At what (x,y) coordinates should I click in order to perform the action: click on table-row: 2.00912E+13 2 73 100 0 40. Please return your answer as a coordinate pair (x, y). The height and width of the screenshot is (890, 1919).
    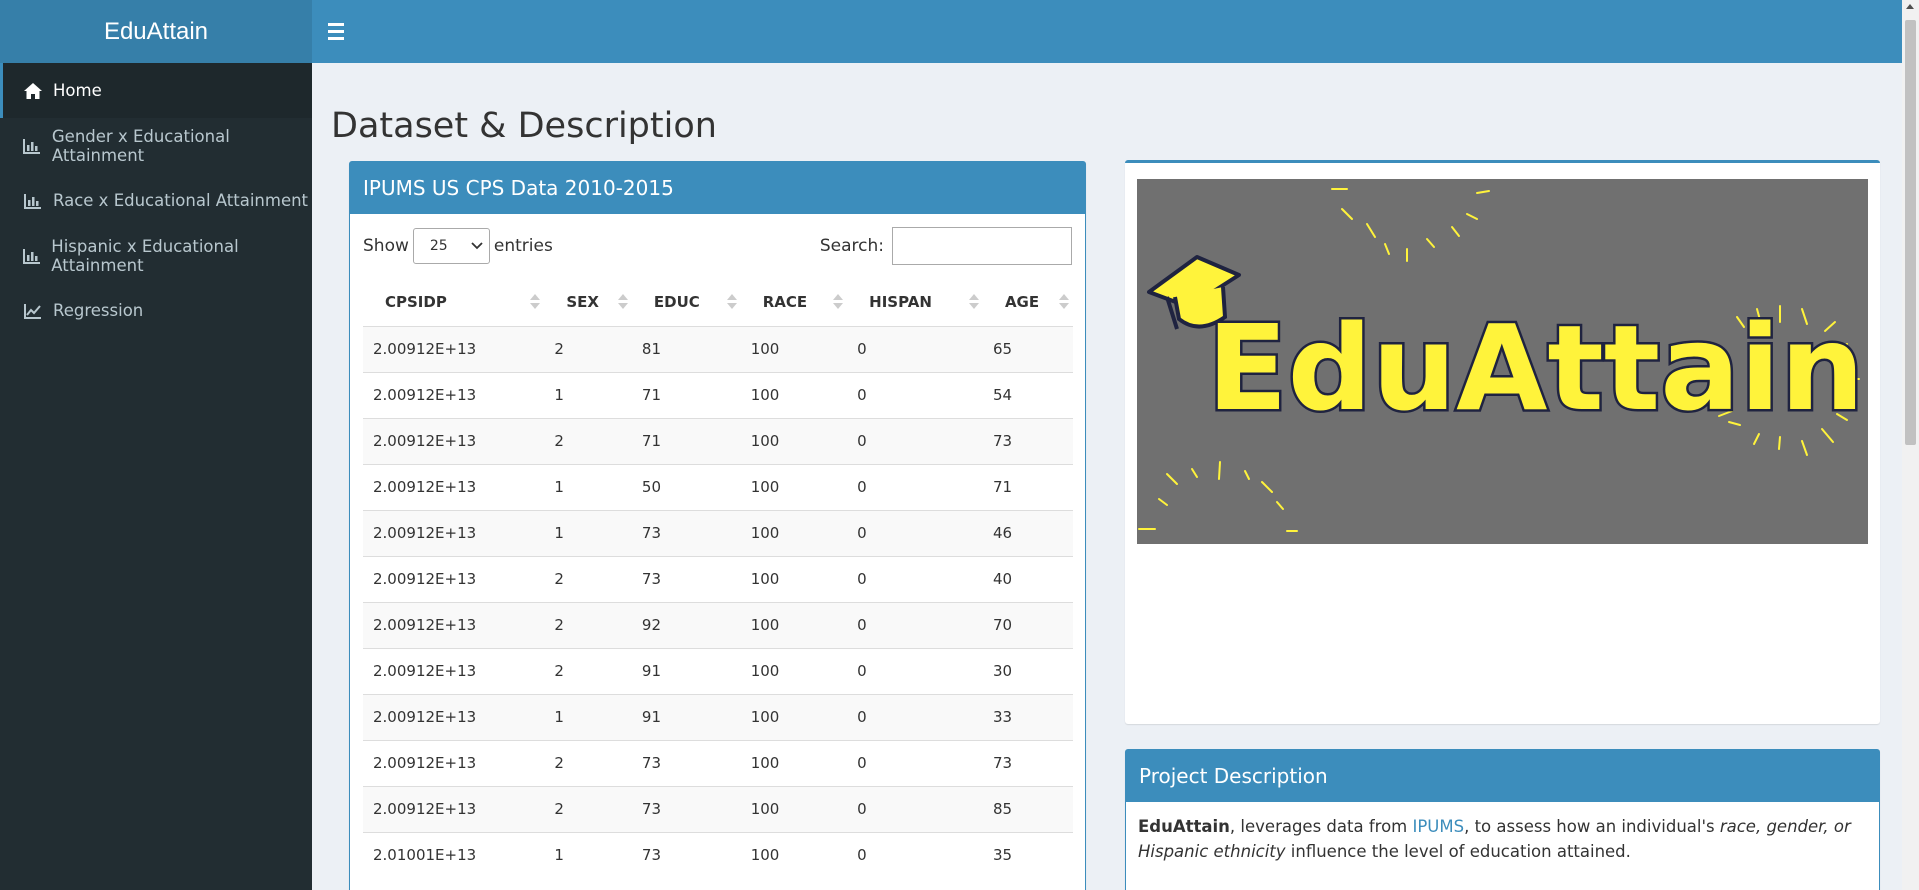
    Looking at the image, I should click on (718, 578).